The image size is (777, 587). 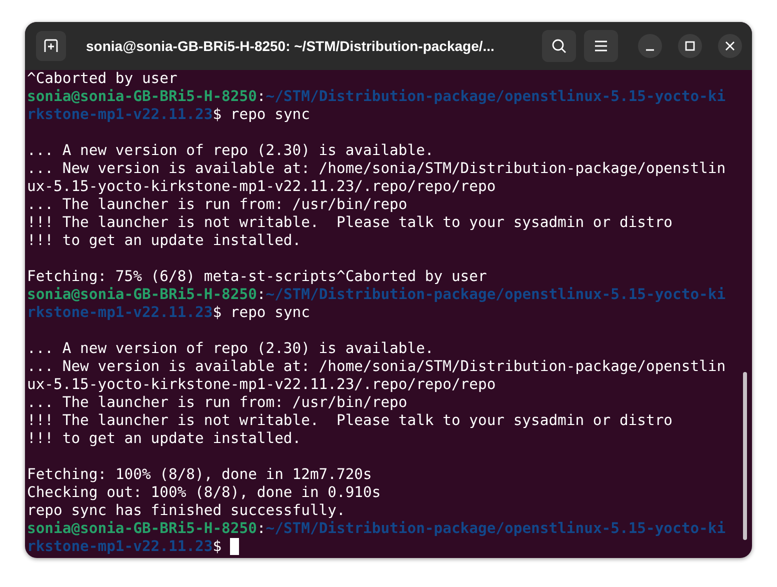 I want to click on maximize-button, so click(x=690, y=46).